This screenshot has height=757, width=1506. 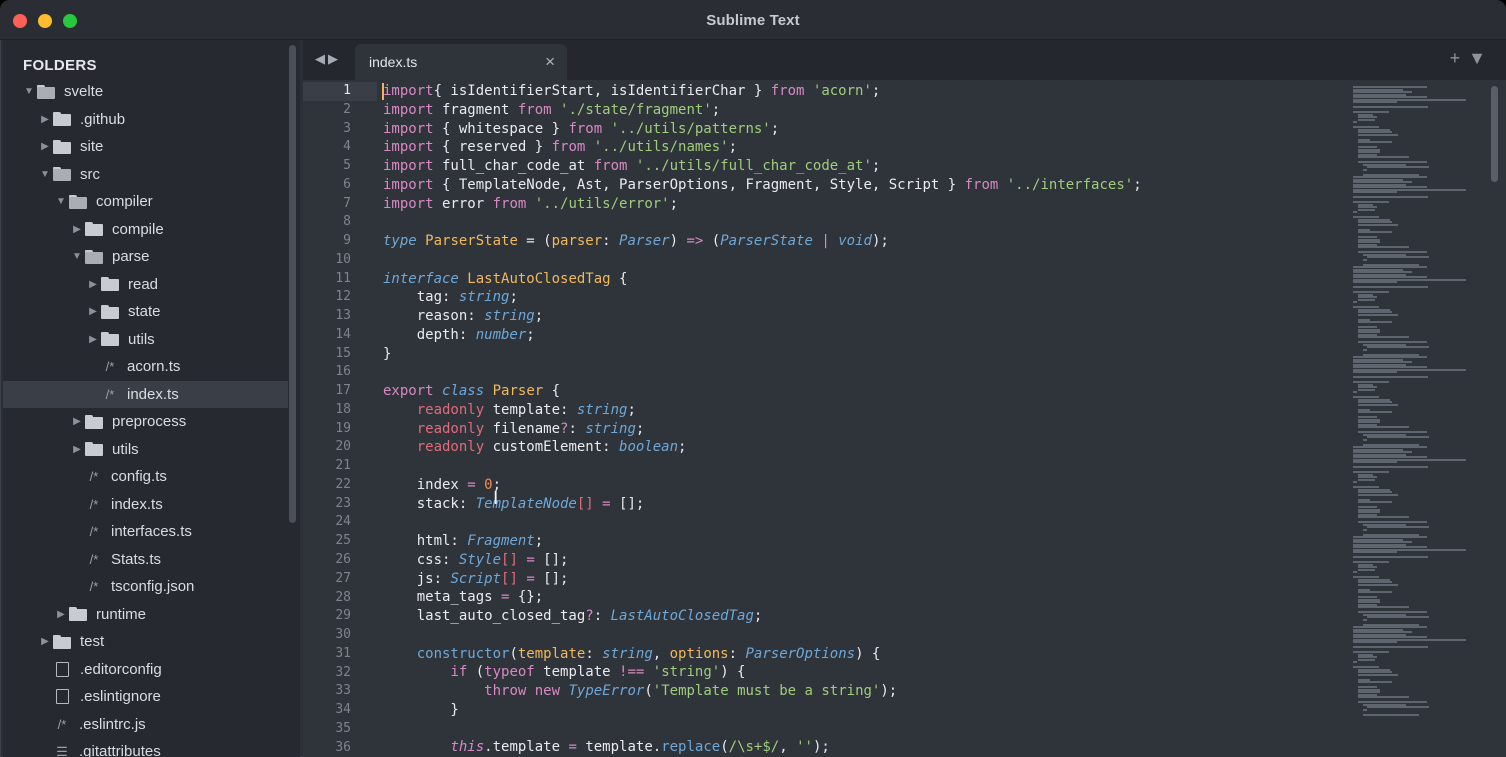 What do you see at coordinates (145, 422) in the screenshot?
I see `folder-row: ▶ preprocess` at bounding box center [145, 422].